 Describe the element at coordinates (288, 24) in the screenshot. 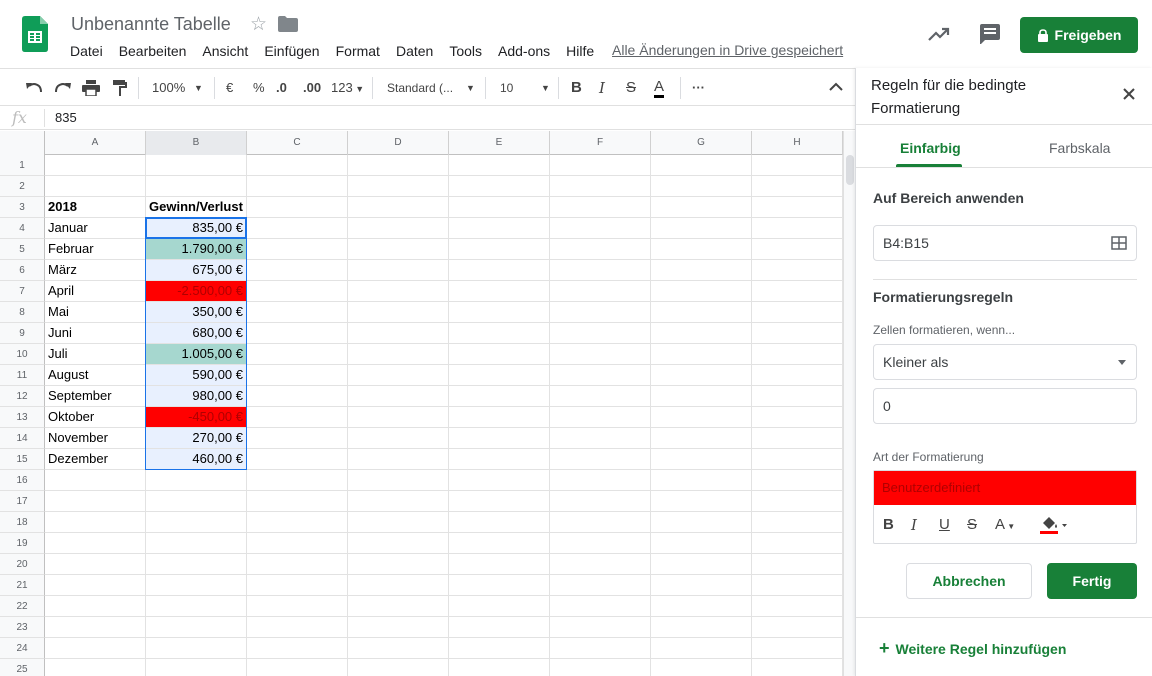

I see `folder-icon` at that location.